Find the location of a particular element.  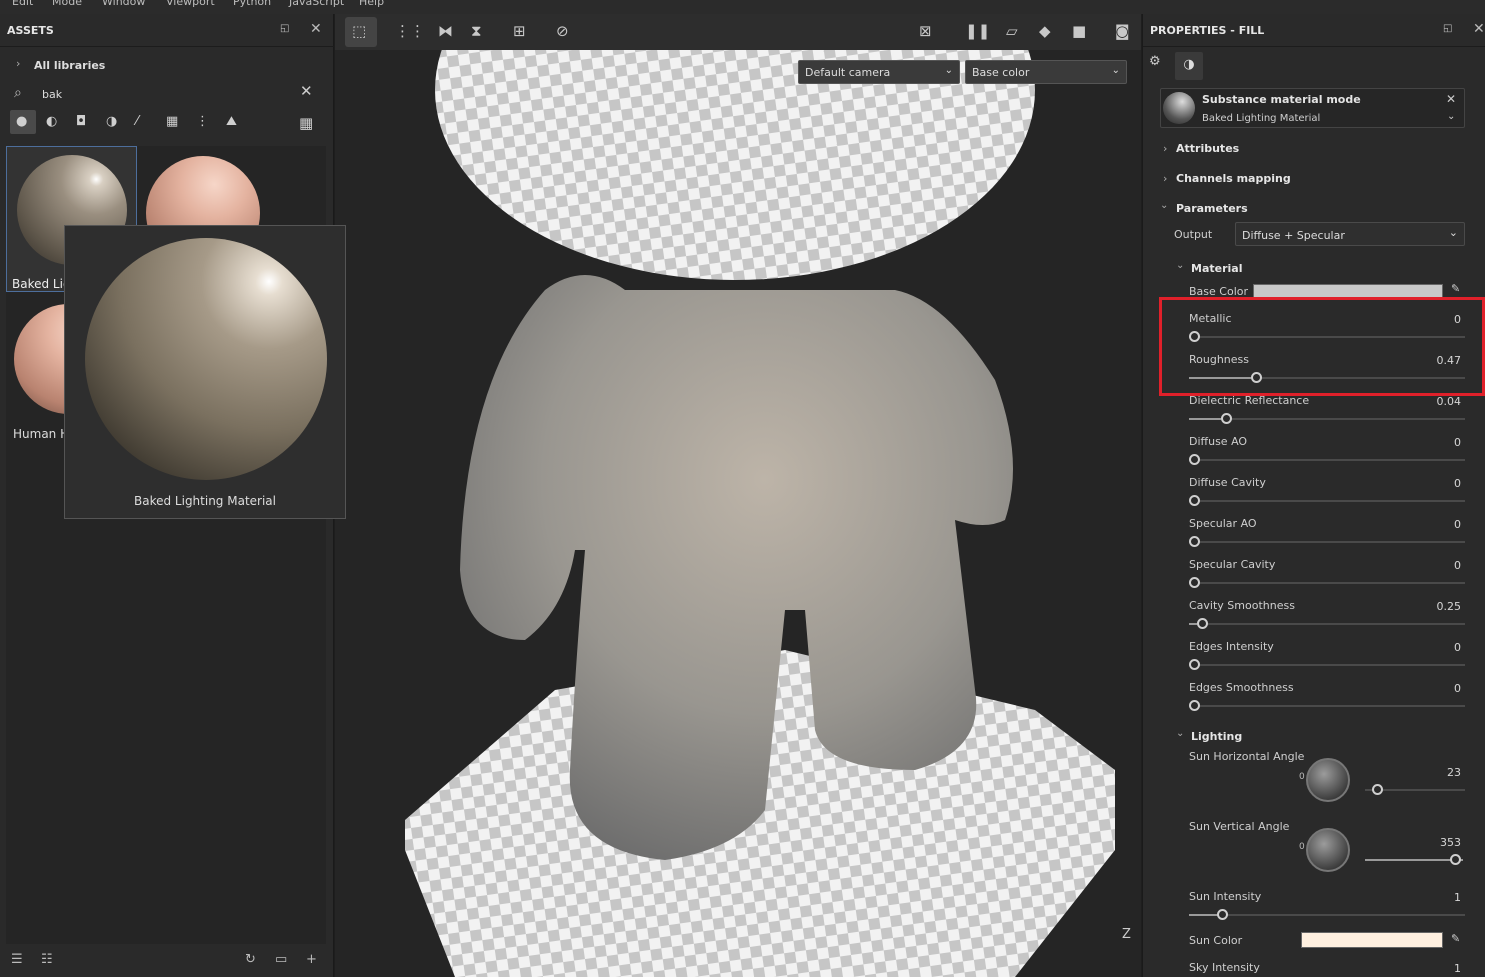

search-input: bak is located at coordinates (52, 94).